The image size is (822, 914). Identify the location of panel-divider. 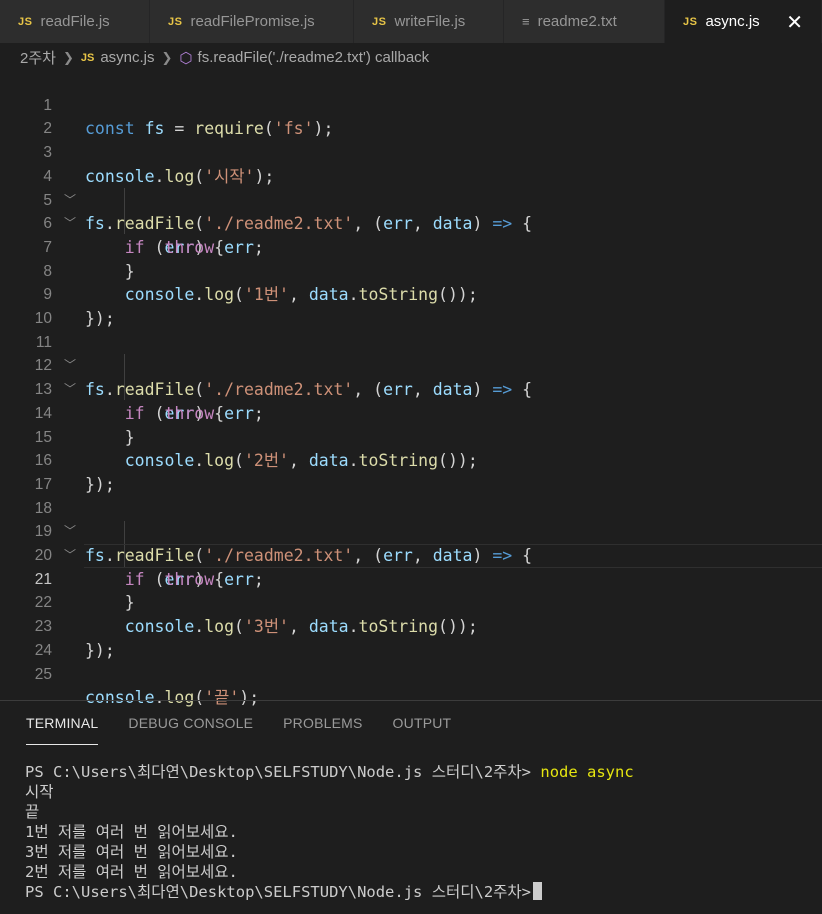
(411, 700).